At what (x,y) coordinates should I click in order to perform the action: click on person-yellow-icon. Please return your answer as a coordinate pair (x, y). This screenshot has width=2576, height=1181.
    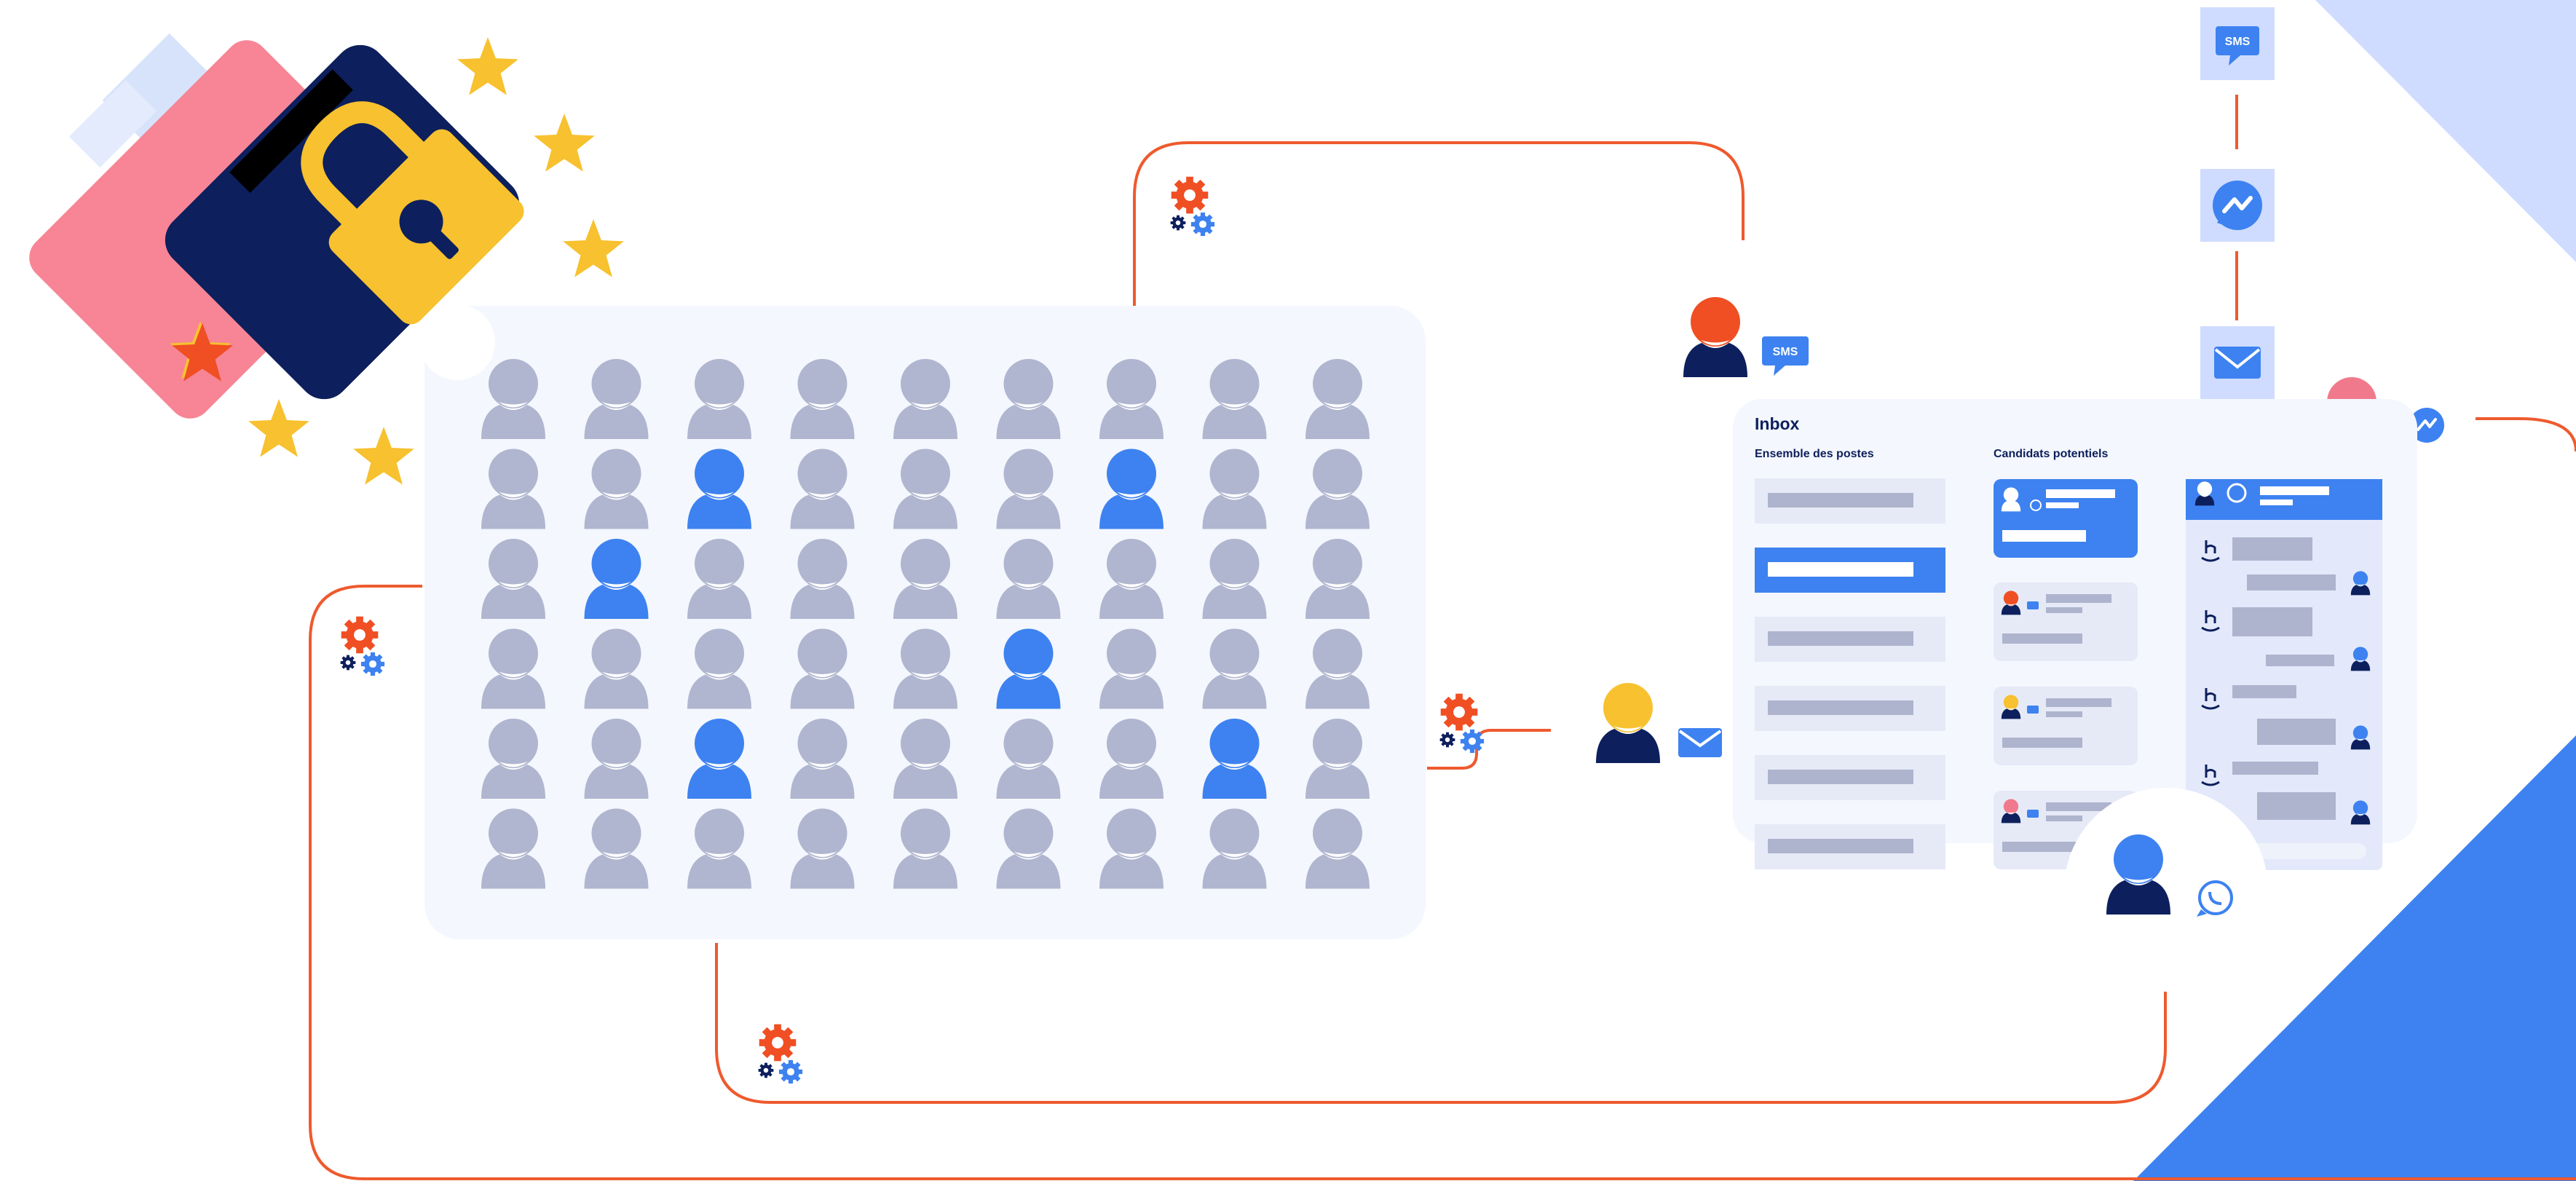
    Looking at the image, I should click on (1628, 723).